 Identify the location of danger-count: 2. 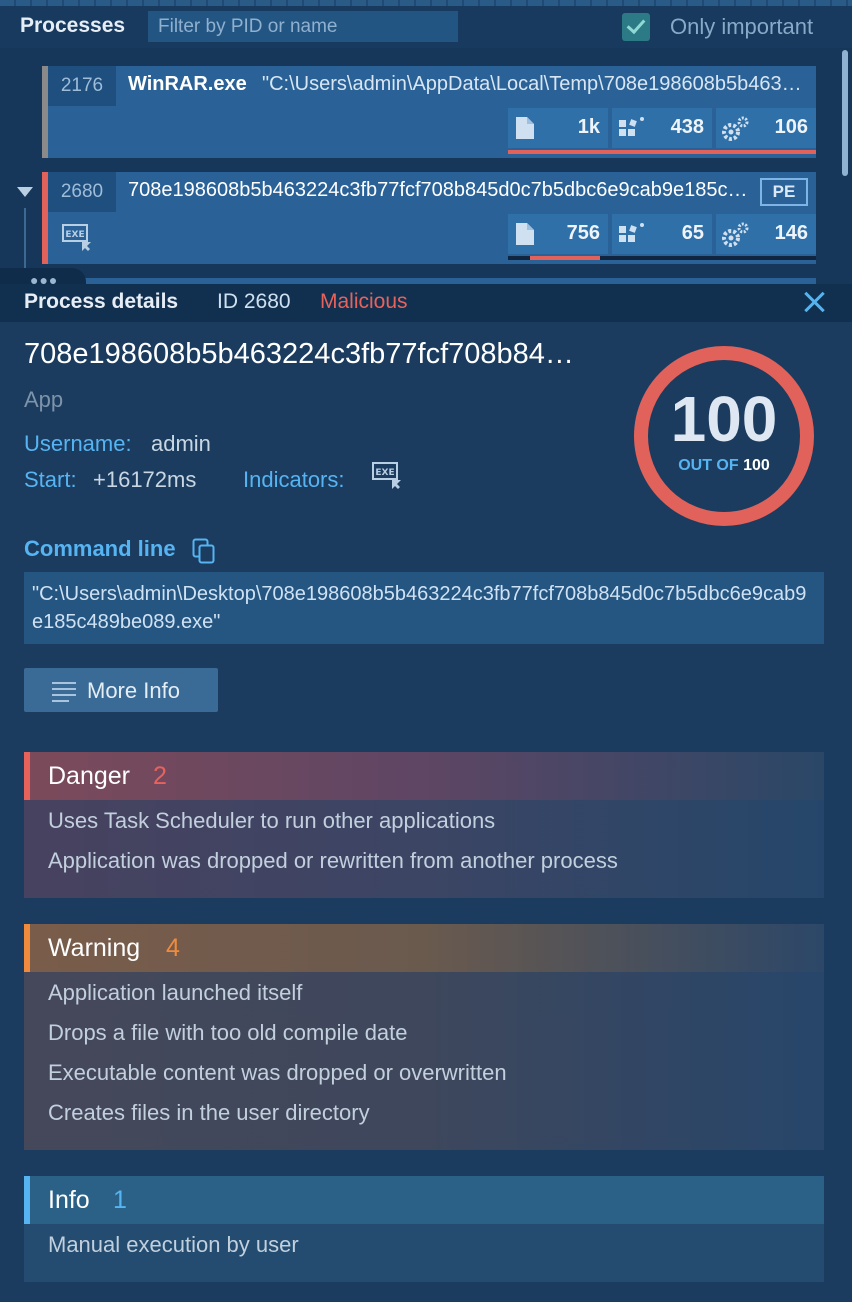
(160, 776).